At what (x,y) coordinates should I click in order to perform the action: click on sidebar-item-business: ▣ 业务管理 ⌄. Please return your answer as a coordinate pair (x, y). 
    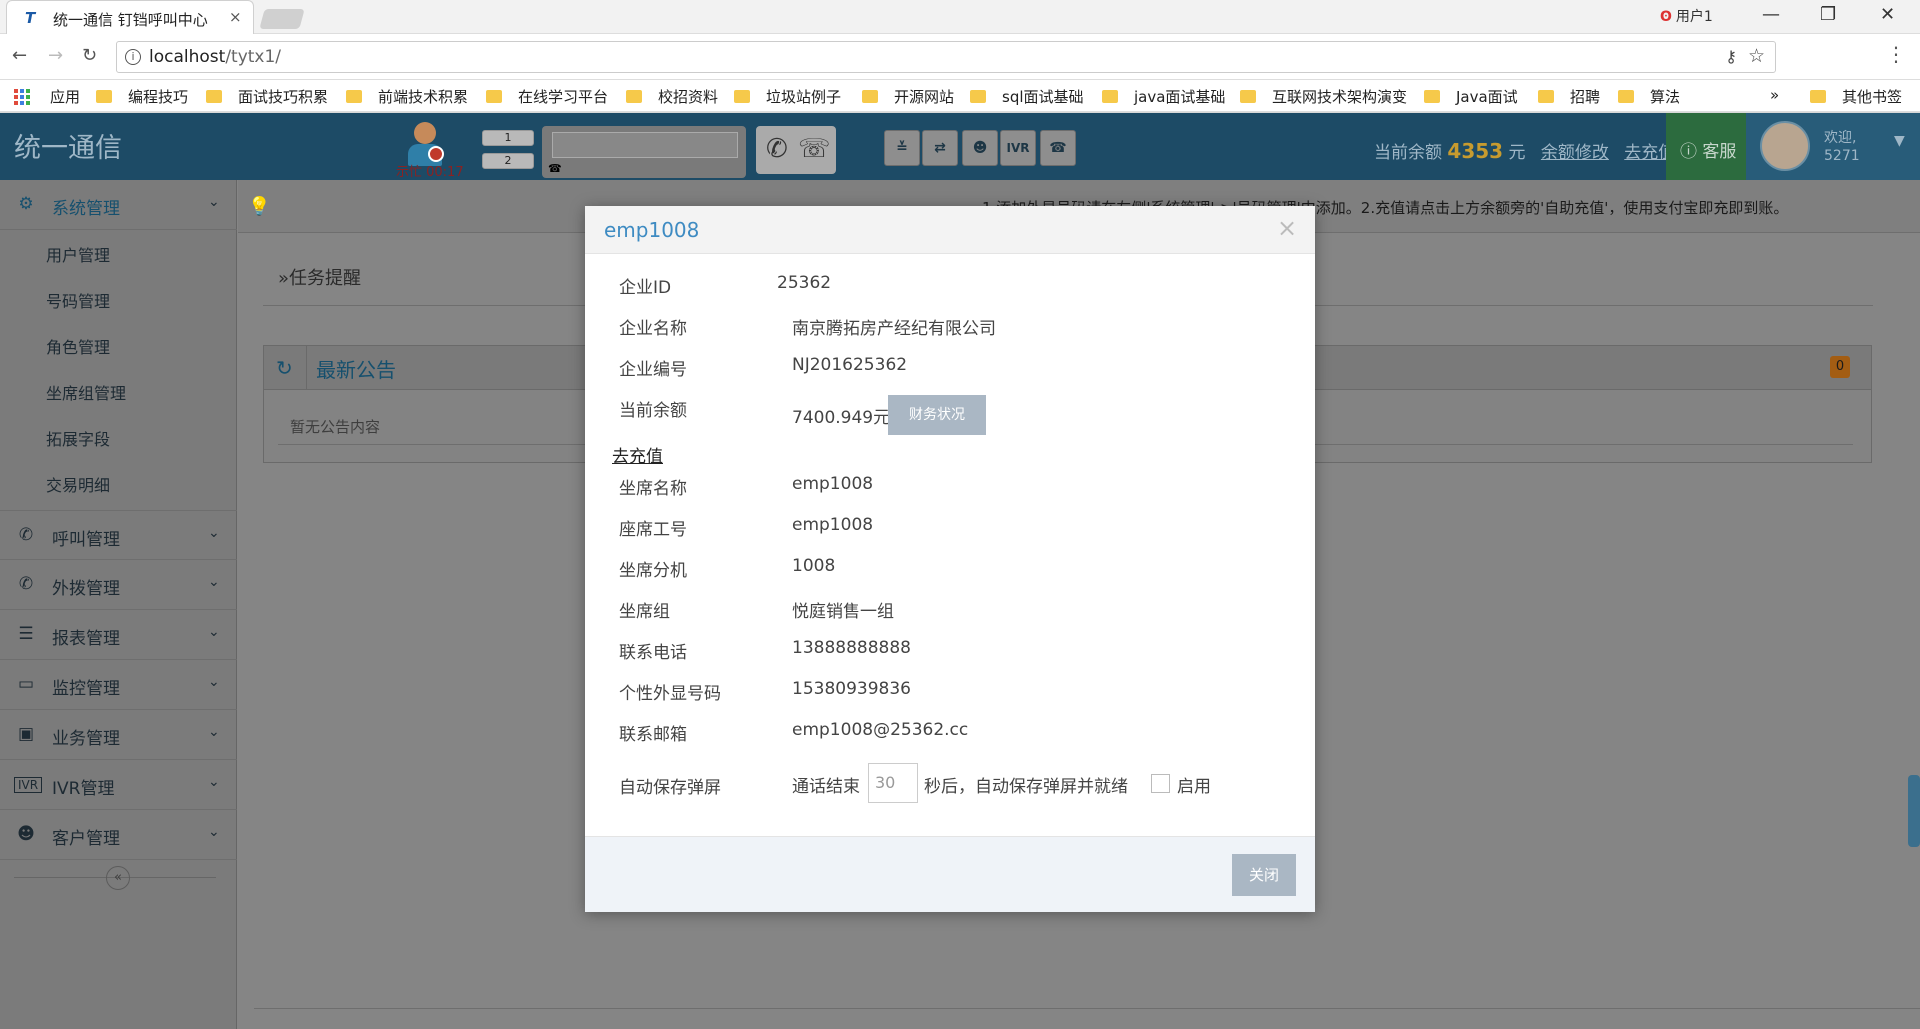
    Looking at the image, I should click on (118, 735).